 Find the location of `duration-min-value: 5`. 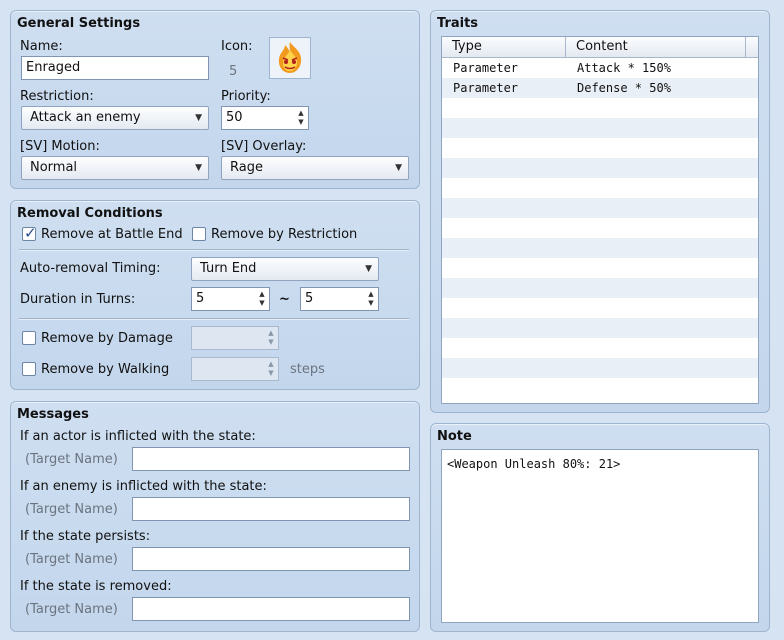

duration-min-value: 5 is located at coordinates (200, 298).